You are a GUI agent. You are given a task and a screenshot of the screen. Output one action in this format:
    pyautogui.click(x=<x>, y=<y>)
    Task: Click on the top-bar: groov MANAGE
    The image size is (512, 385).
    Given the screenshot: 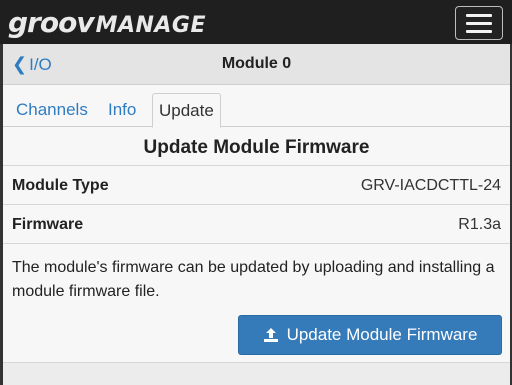 What is the action you would take?
    pyautogui.click(x=256, y=22)
    